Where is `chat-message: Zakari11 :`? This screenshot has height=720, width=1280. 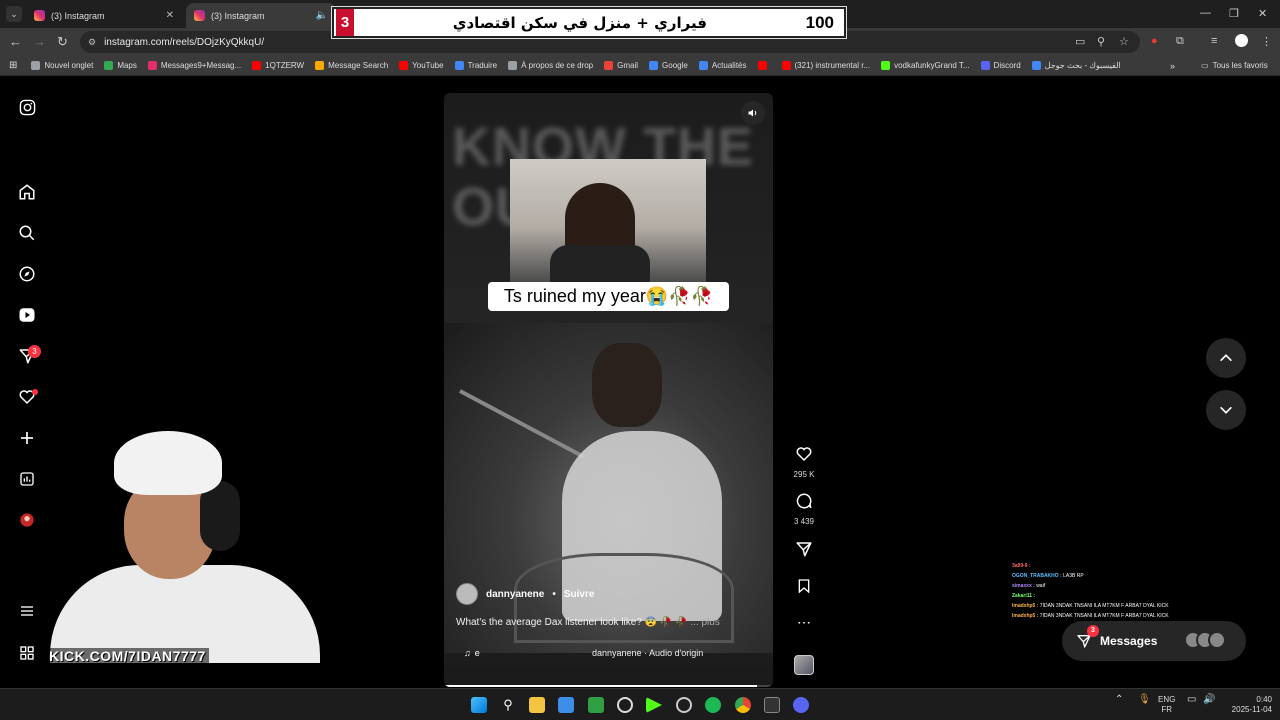
chat-message: Zakari11 : is located at coordinates (1102, 596).